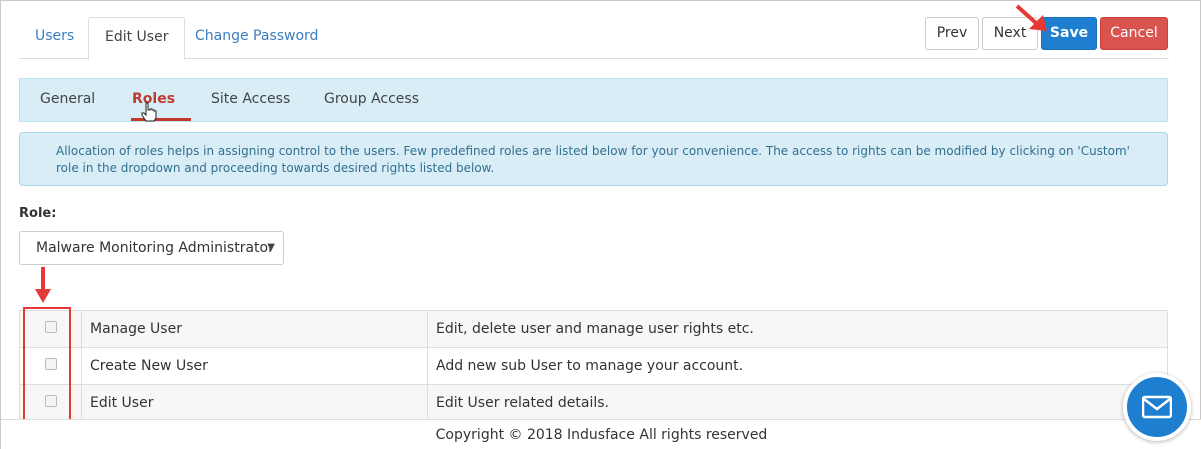 This screenshot has height=449, width=1201. I want to click on mail-chat-button, so click(1157, 407).